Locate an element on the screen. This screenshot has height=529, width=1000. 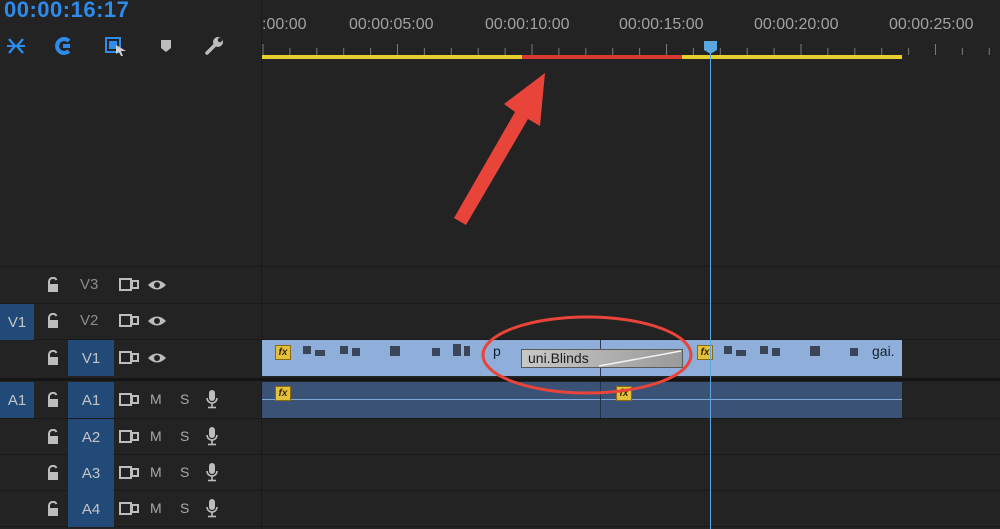
annotation-overlay is located at coordinates (573, 234).